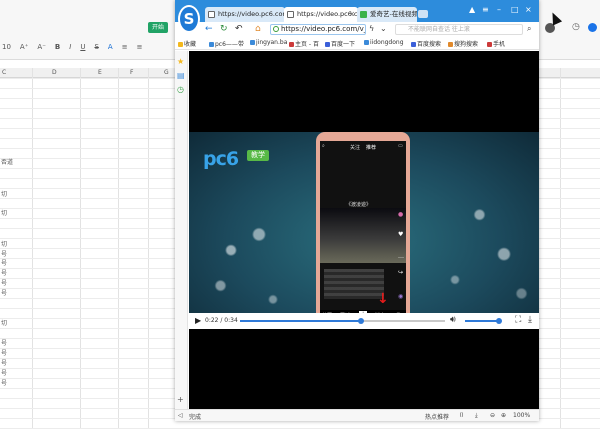 The height and width of the screenshot is (429, 600). Describe the element at coordinates (258, 155) in the screenshot. I see `tutorial-badge: 教学` at that location.